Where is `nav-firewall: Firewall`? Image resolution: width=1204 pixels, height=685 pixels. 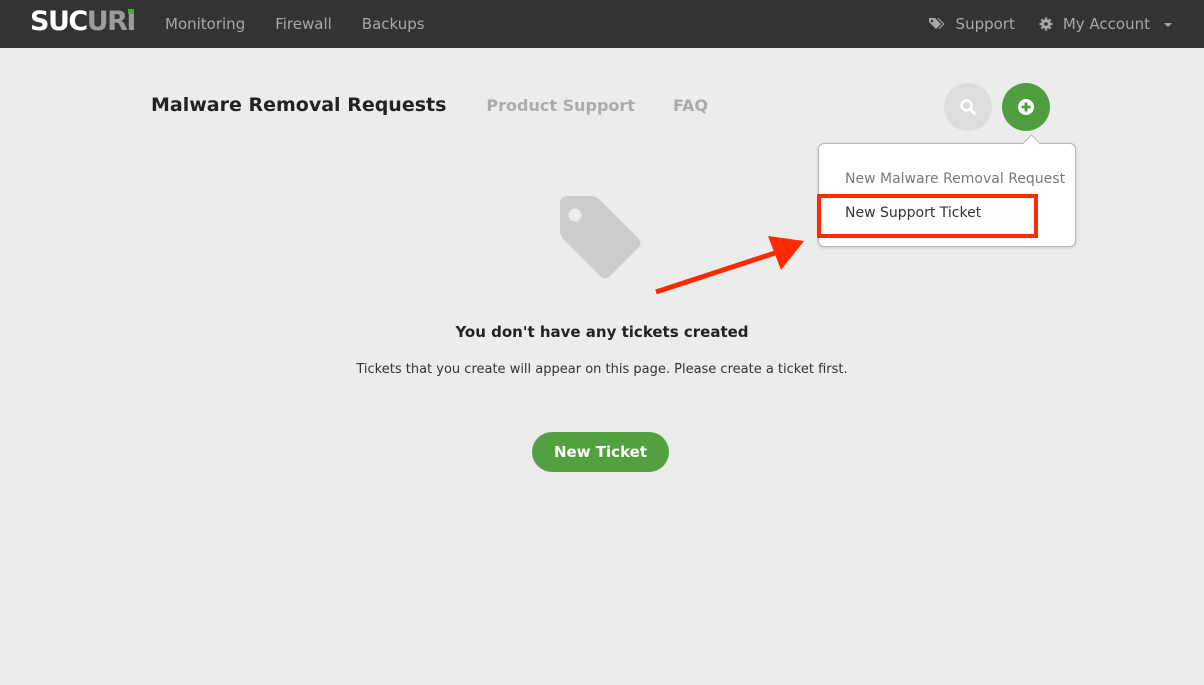
nav-firewall: Firewall is located at coordinates (303, 24).